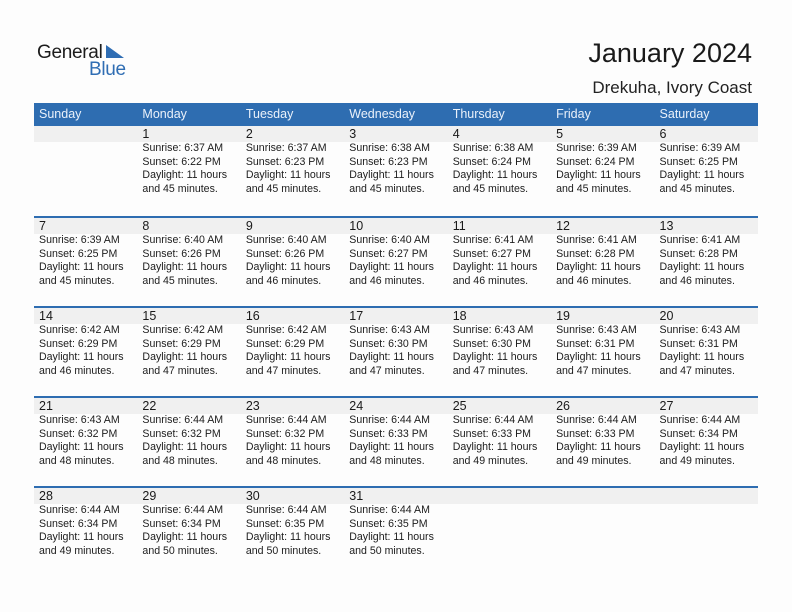 This screenshot has height=612, width=792. I want to click on day-number: 9, so click(249, 226).